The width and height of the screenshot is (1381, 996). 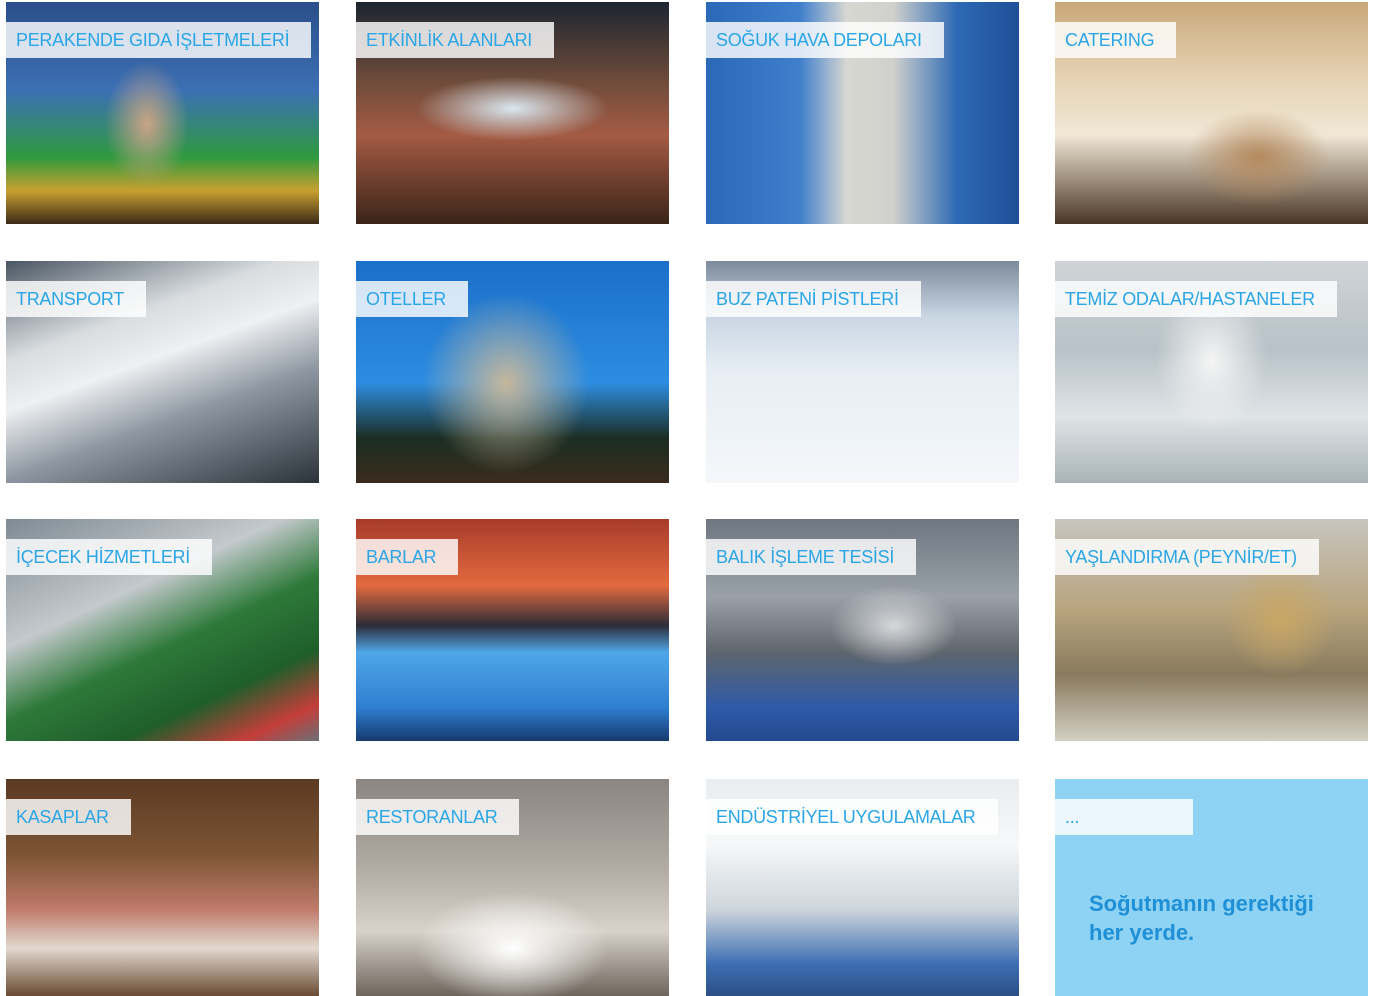 What do you see at coordinates (512, 887) in the screenshot?
I see `tile-restaurants: RESTORANLAR` at bounding box center [512, 887].